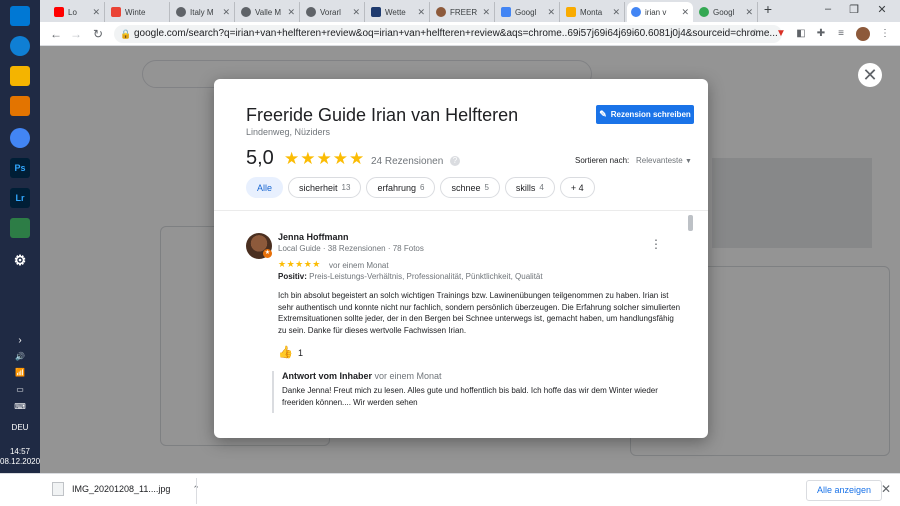 The width and height of the screenshot is (900, 506). I want to click on chip-erfahrung: erfahrung 6, so click(401, 187).